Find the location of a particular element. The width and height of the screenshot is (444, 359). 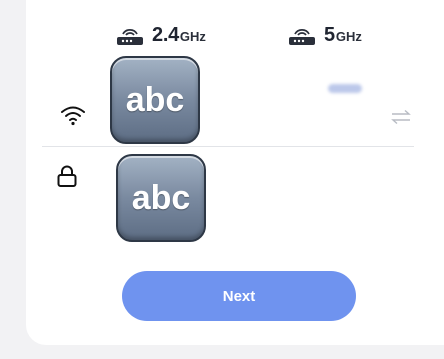

wifi-name-field: abc is located at coordinates (155, 100).